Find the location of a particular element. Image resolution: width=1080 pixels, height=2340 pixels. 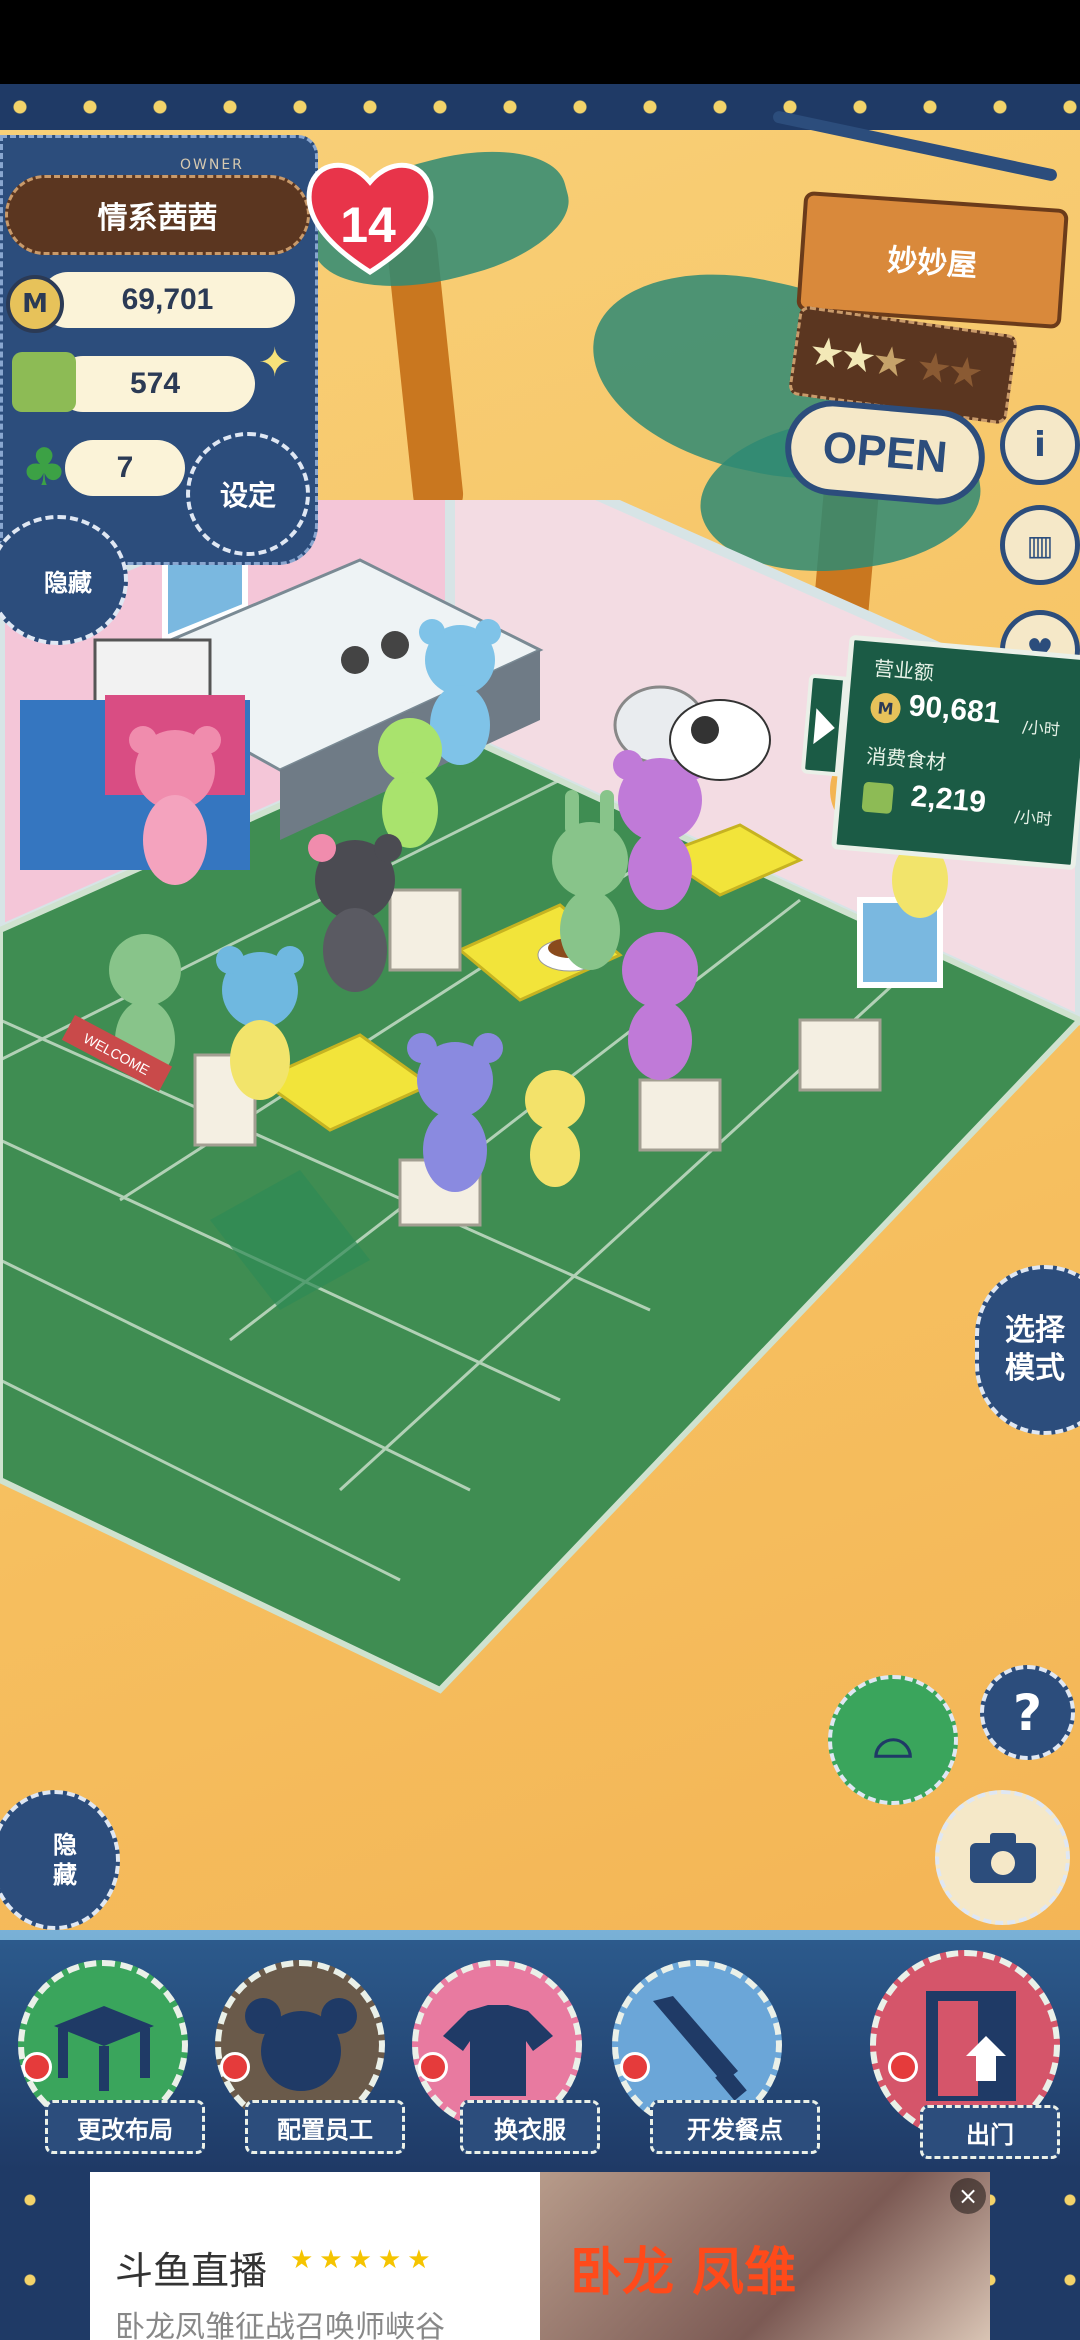

hide-top-label: 隐藏 is located at coordinates (68, 582).